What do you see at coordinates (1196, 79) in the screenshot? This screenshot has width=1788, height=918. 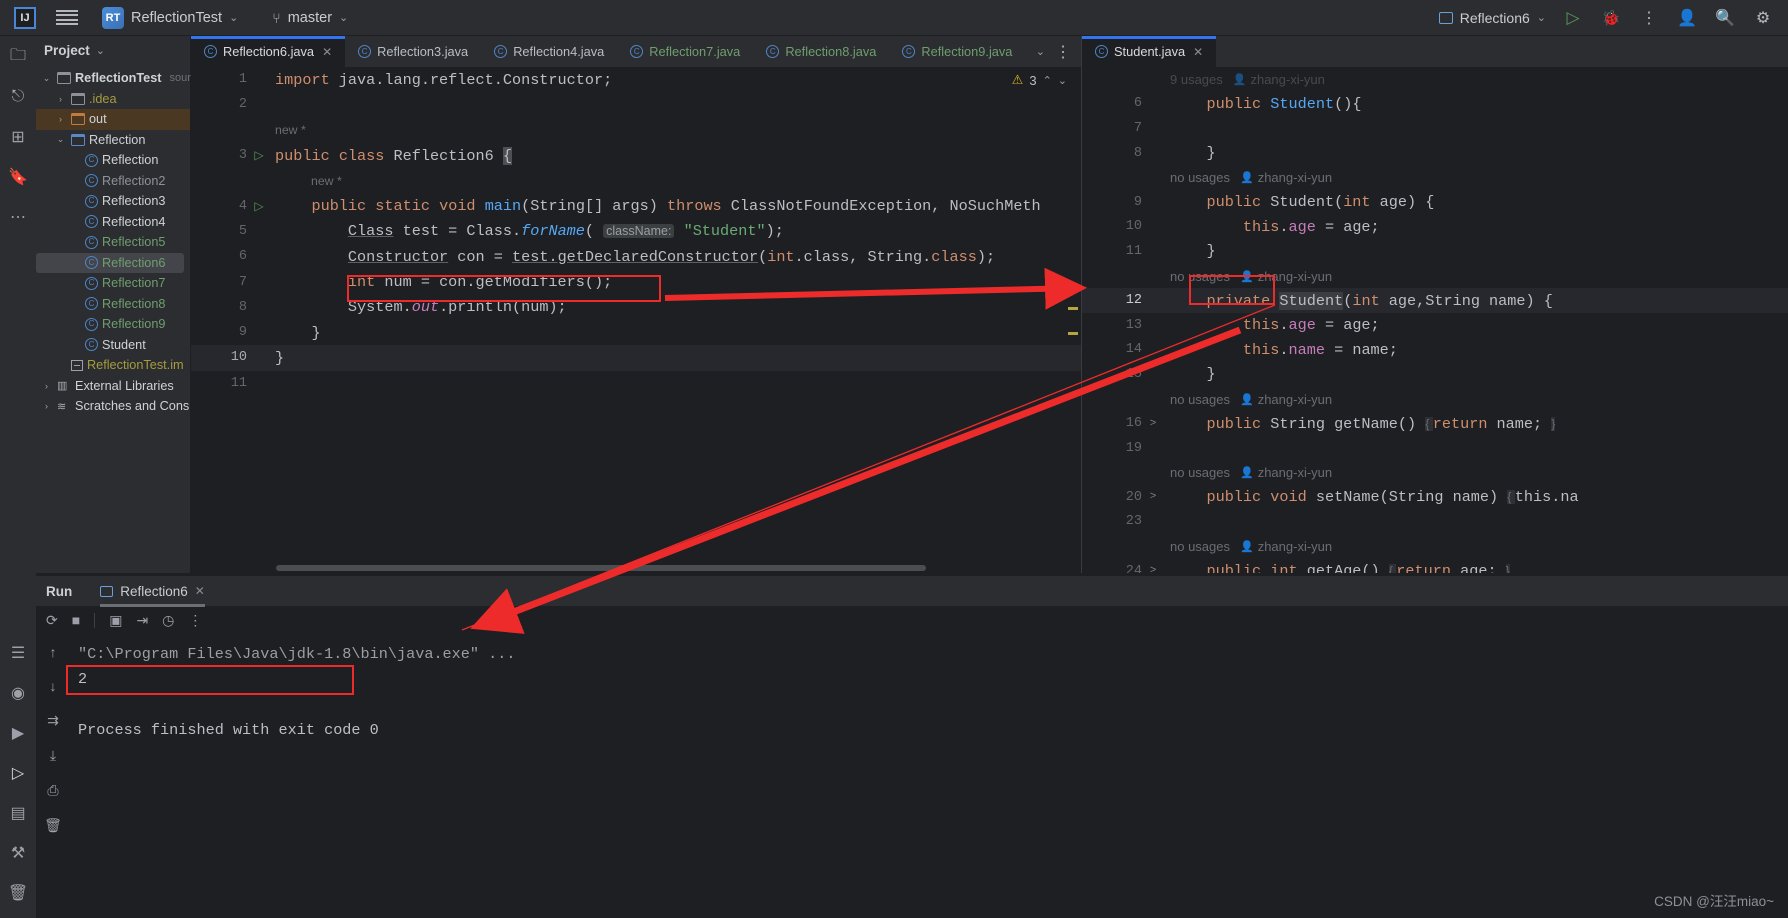 I see `usage-count: 9 usages` at bounding box center [1196, 79].